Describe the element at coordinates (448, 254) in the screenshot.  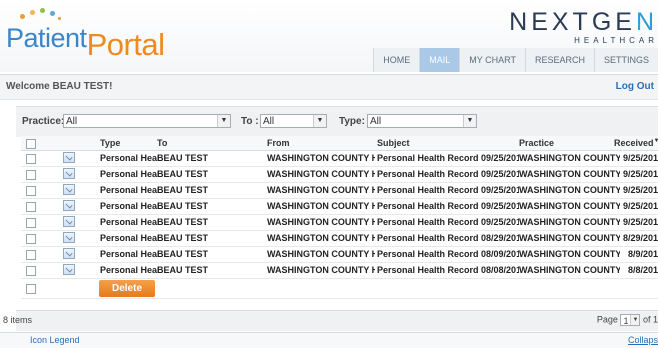
I see `cell-subject: Personal Health Record 08/09/2014` at that location.